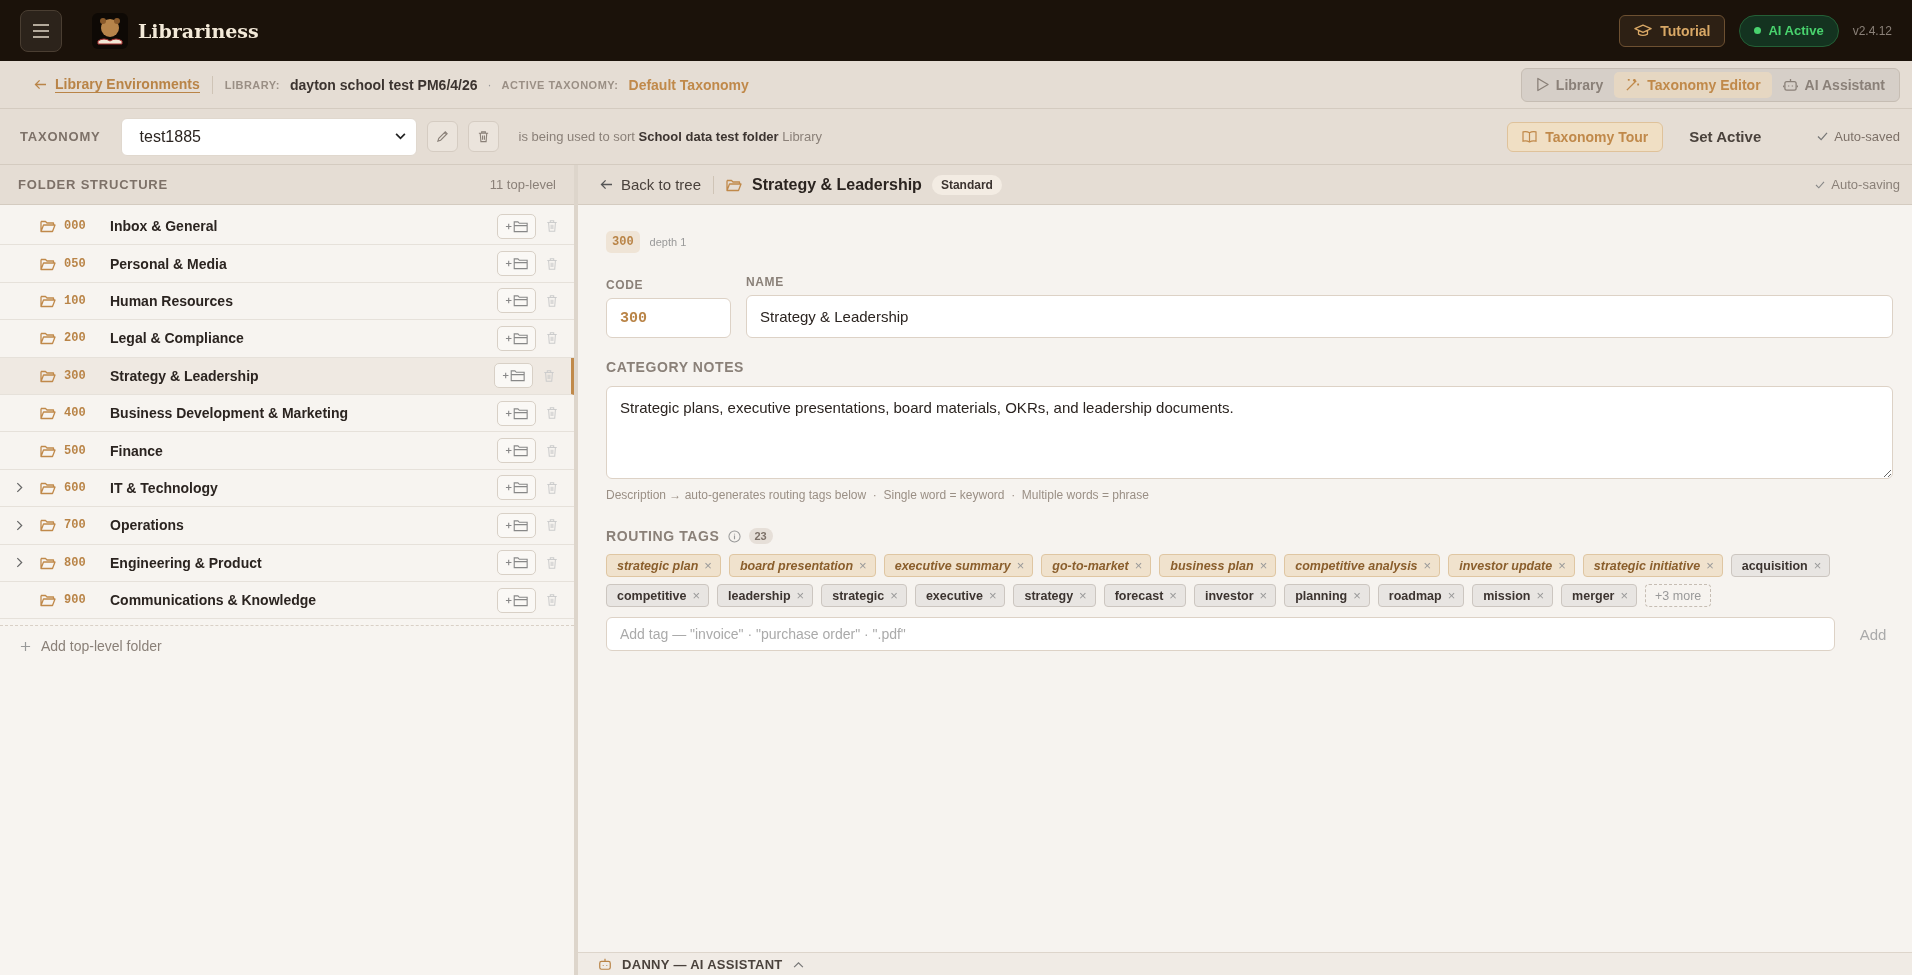 The height and width of the screenshot is (975, 1912). Describe the element at coordinates (1569, 84) in the screenshot. I see `mode-tab: Library` at that location.